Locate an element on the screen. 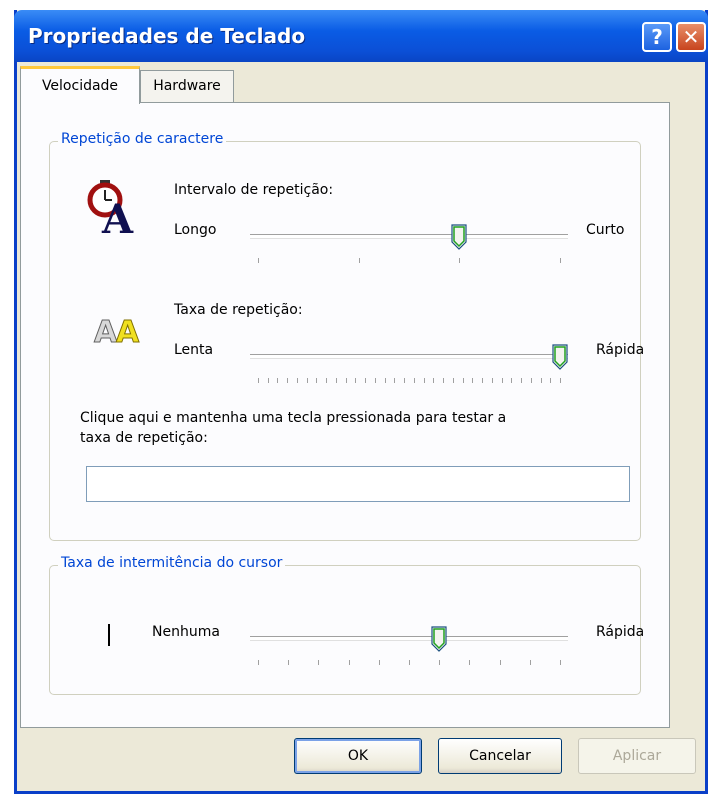 This screenshot has height=808, width=713. close-icon: ✕ is located at coordinates (691, 37).